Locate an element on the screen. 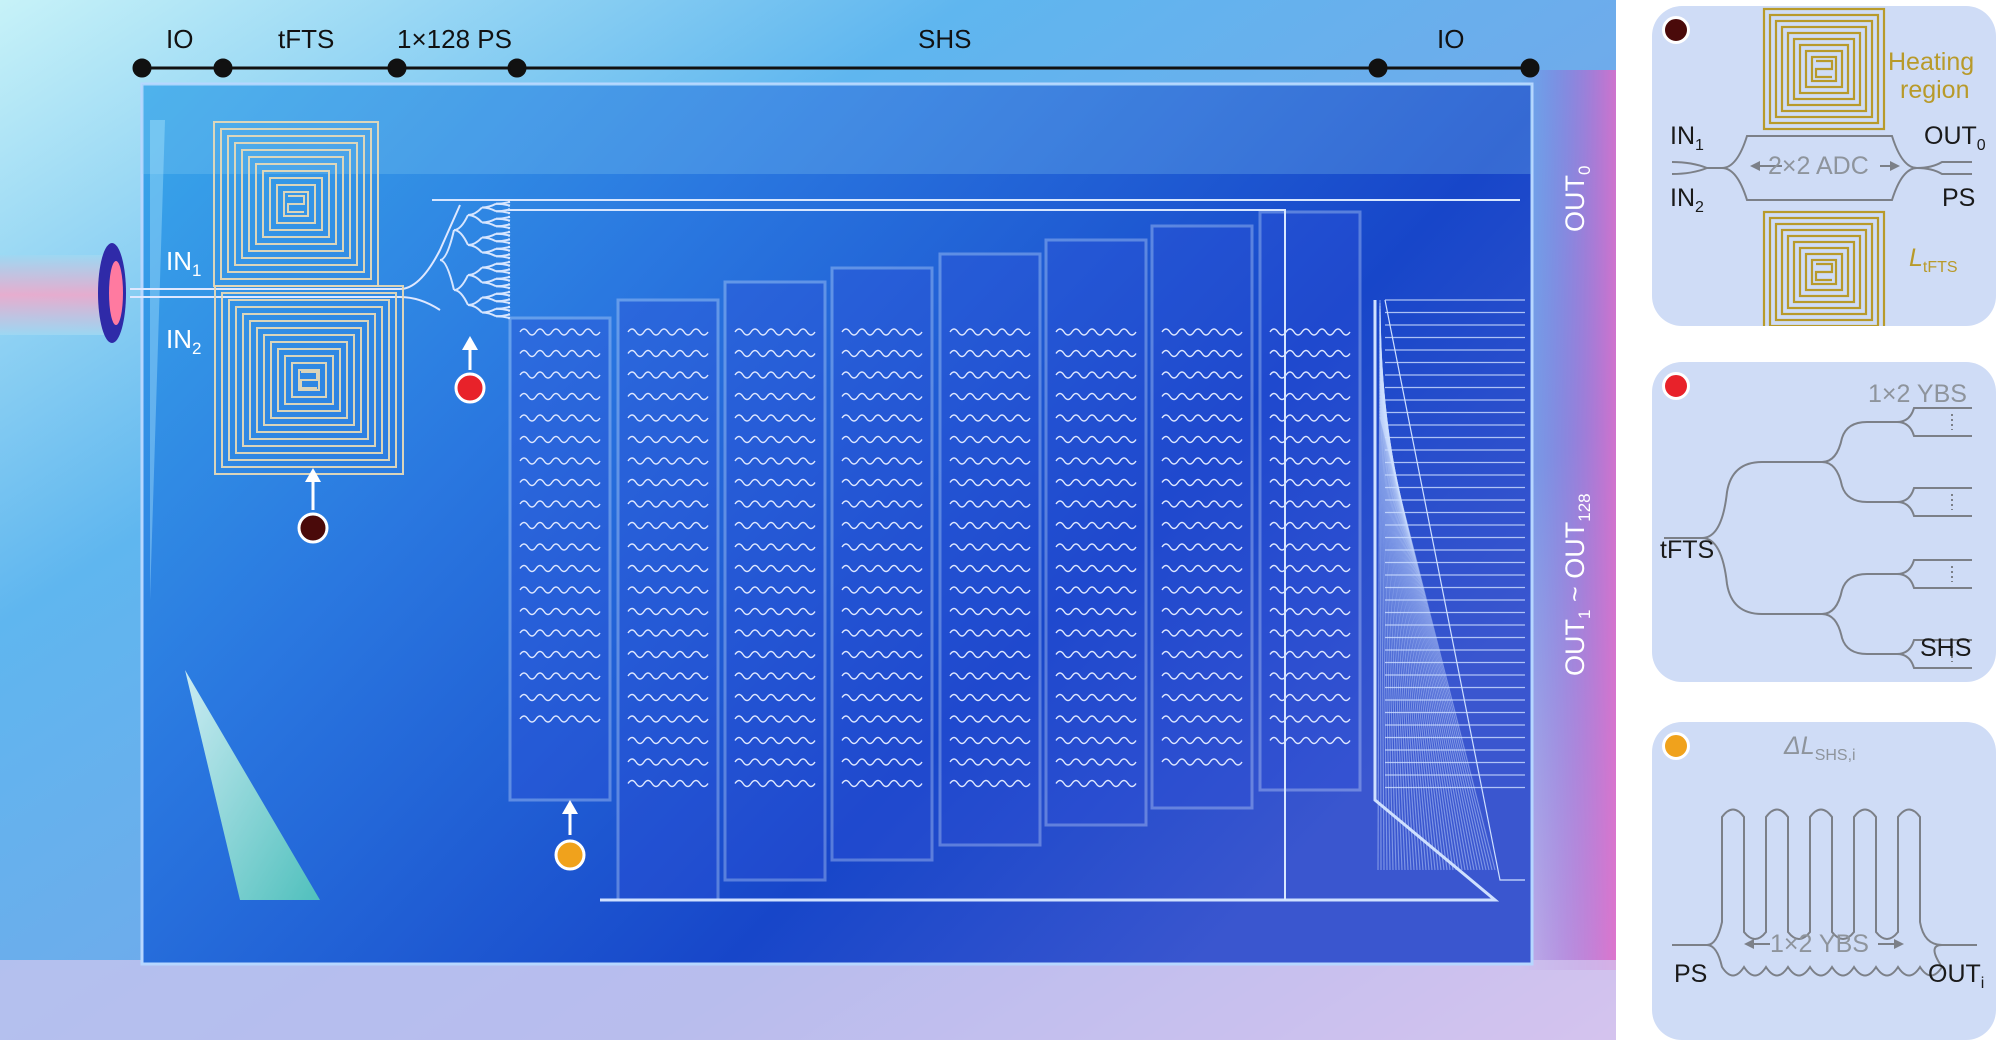  adc-in1-label: IN1 is located at coordinates (1687, 138).